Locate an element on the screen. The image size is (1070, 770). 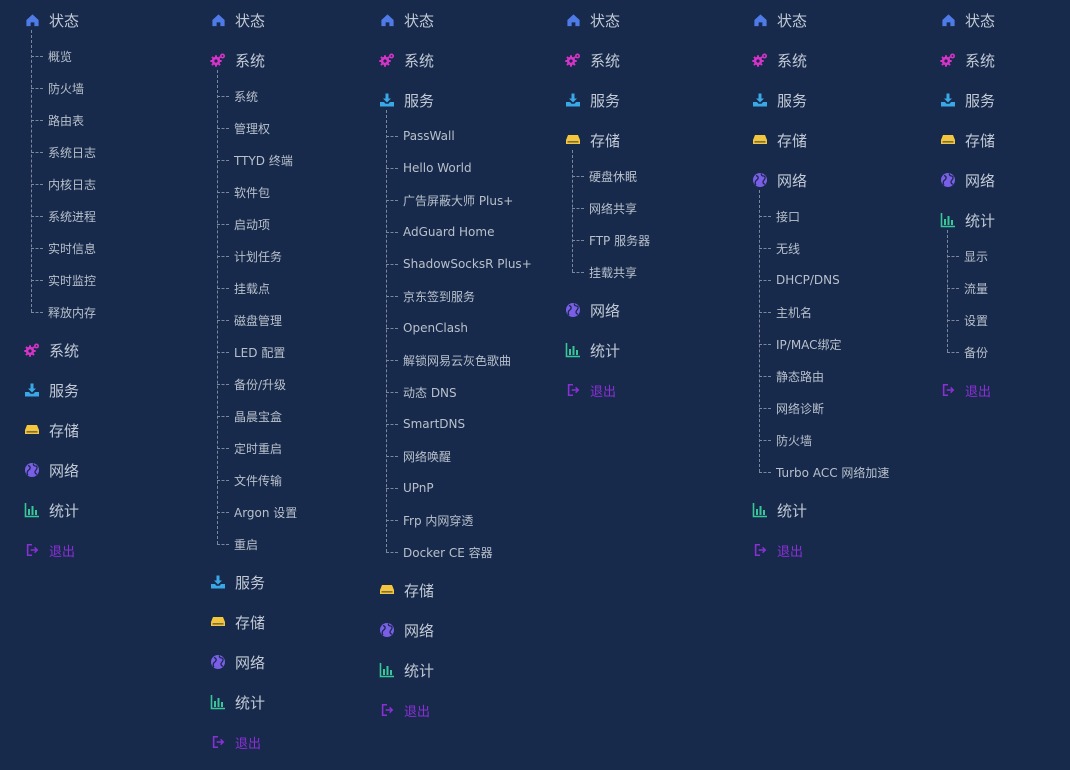
submenu-item: 静态路由 is located at coordinates (824, 376).